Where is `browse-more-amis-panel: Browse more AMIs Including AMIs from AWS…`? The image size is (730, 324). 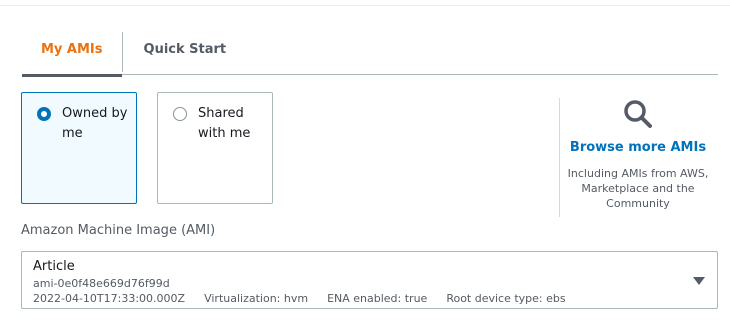
browse-more-amis-panel: Browse more AMIs Including AMIs from AWS… is located at coordinates (638, 154).